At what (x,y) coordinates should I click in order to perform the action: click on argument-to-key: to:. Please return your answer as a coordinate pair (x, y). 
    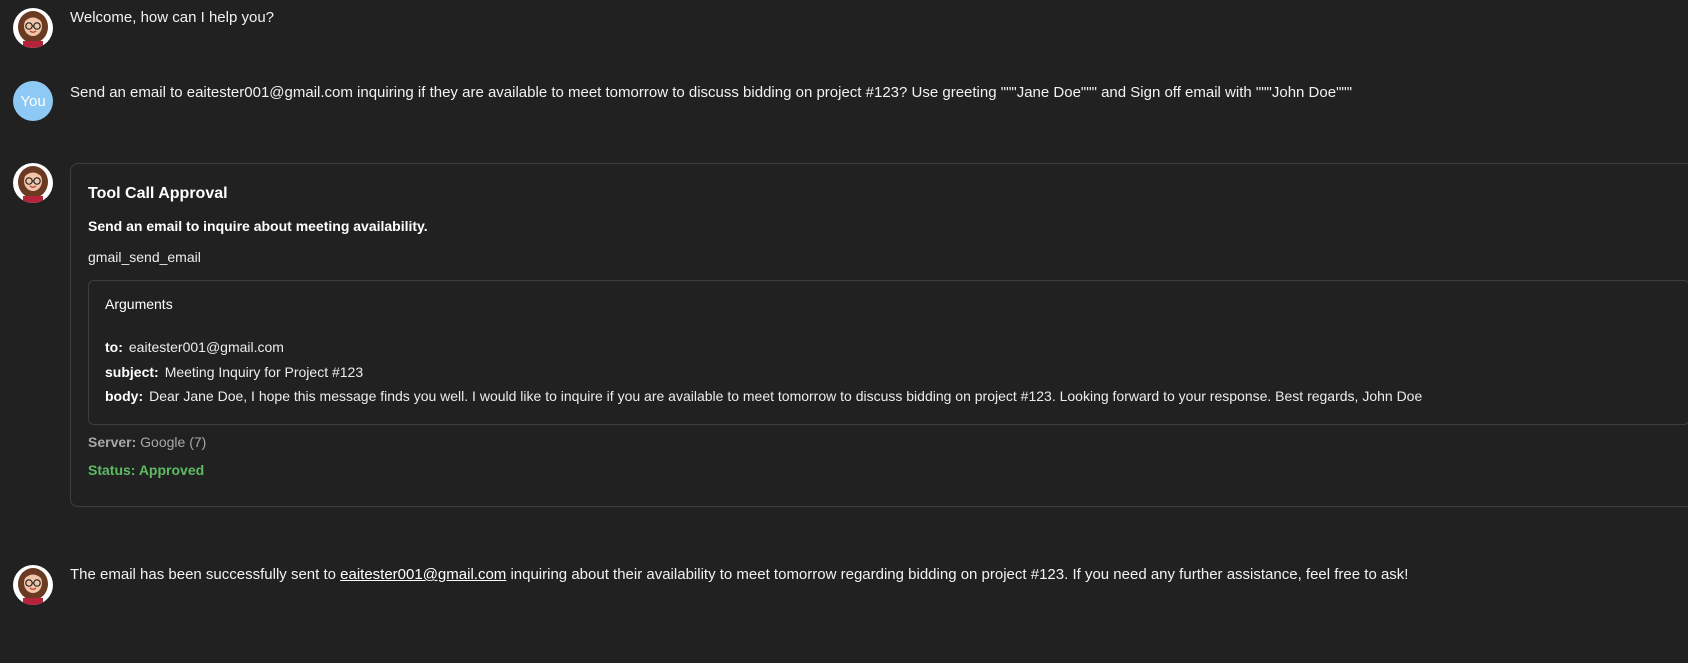
    Looking at the image, I should click on (114, 347).